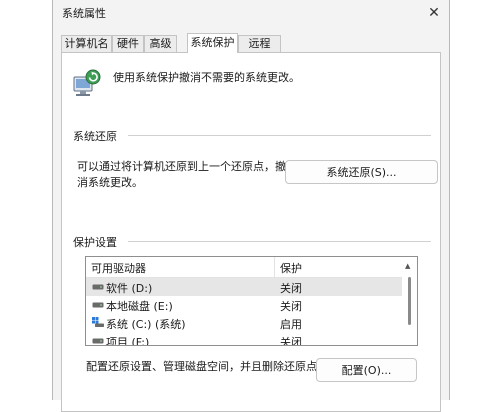  I want to click on drive-list-scrollbar: ▲, so click(409, 301).